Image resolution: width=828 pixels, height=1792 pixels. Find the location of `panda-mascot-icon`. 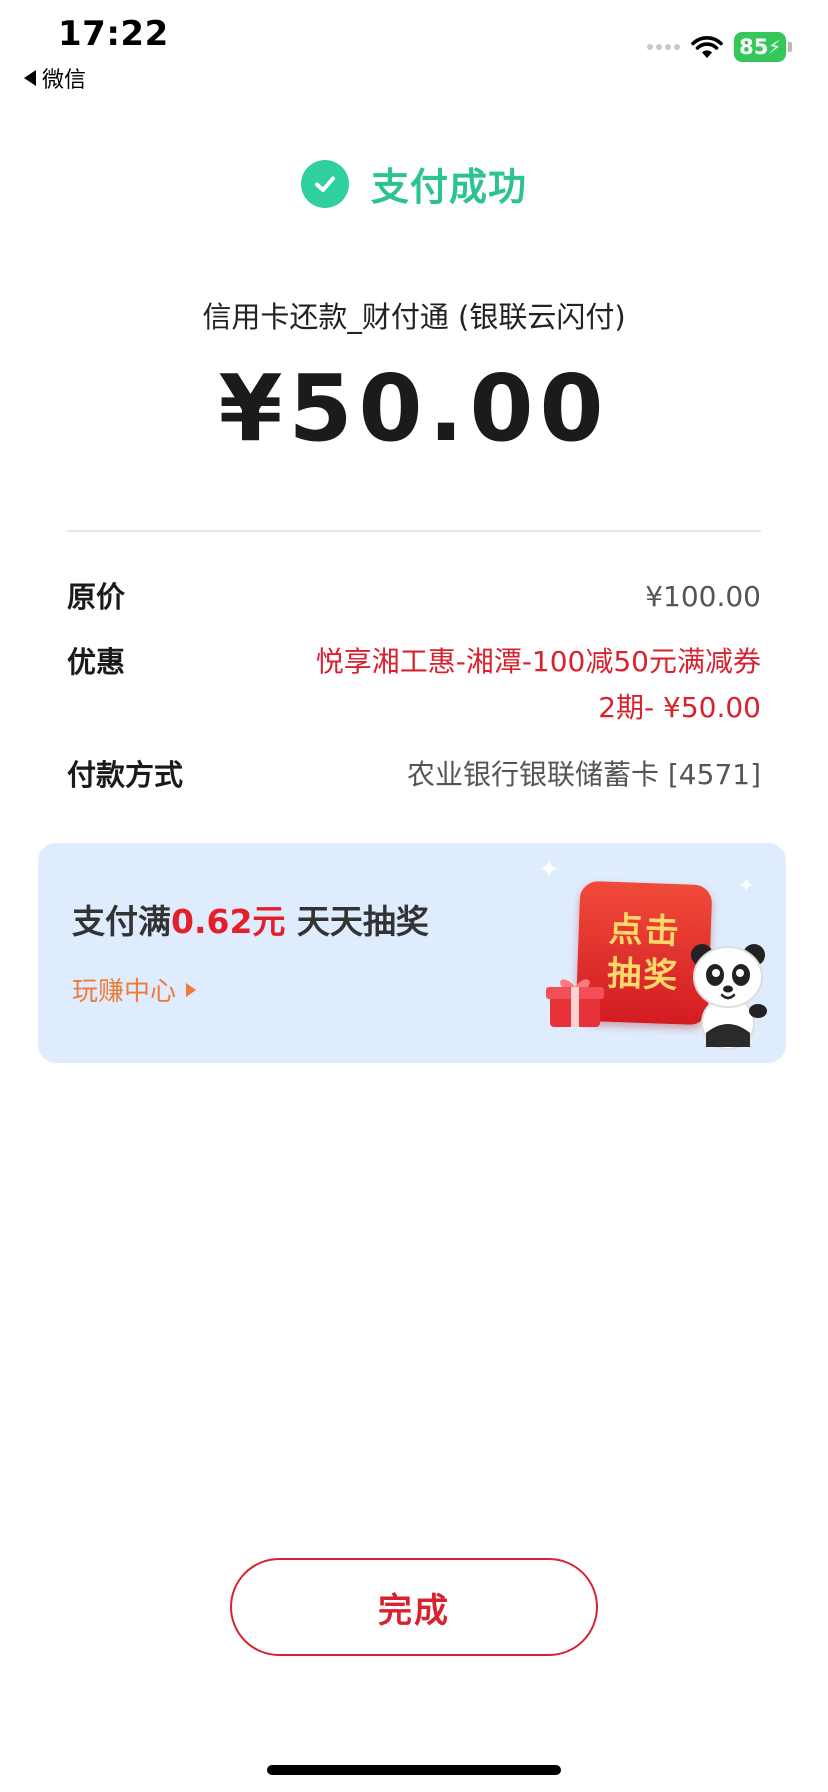

panda-mascot-icon is located at coordinates (729, 997).